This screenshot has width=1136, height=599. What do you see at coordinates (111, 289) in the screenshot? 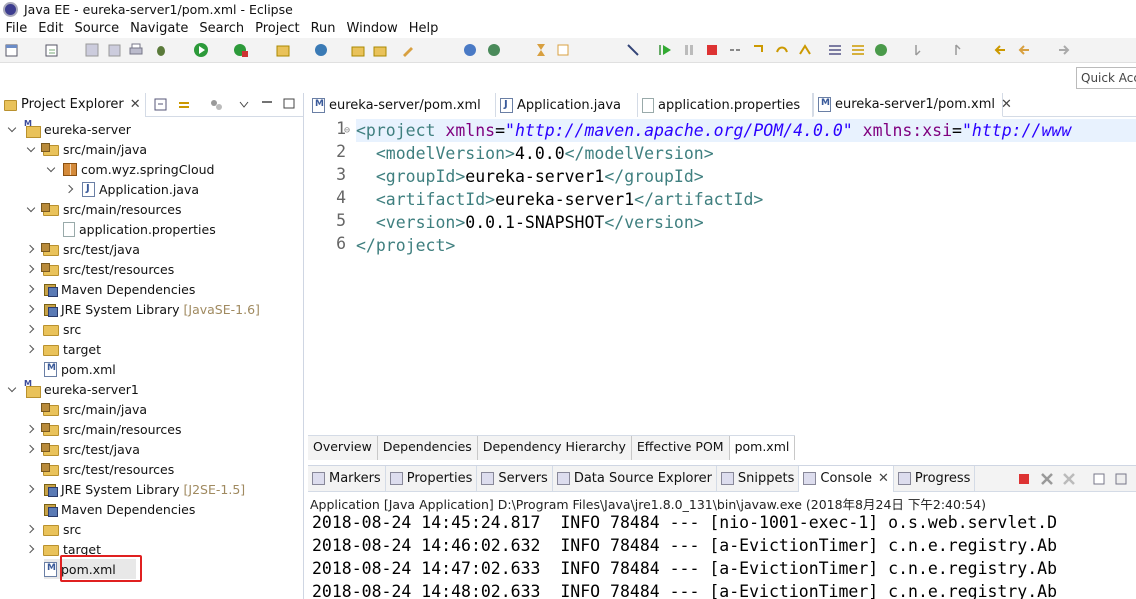
I see `tree-item-maven-dependencies: Maven Dependencies` at bounding box center [111, 289].